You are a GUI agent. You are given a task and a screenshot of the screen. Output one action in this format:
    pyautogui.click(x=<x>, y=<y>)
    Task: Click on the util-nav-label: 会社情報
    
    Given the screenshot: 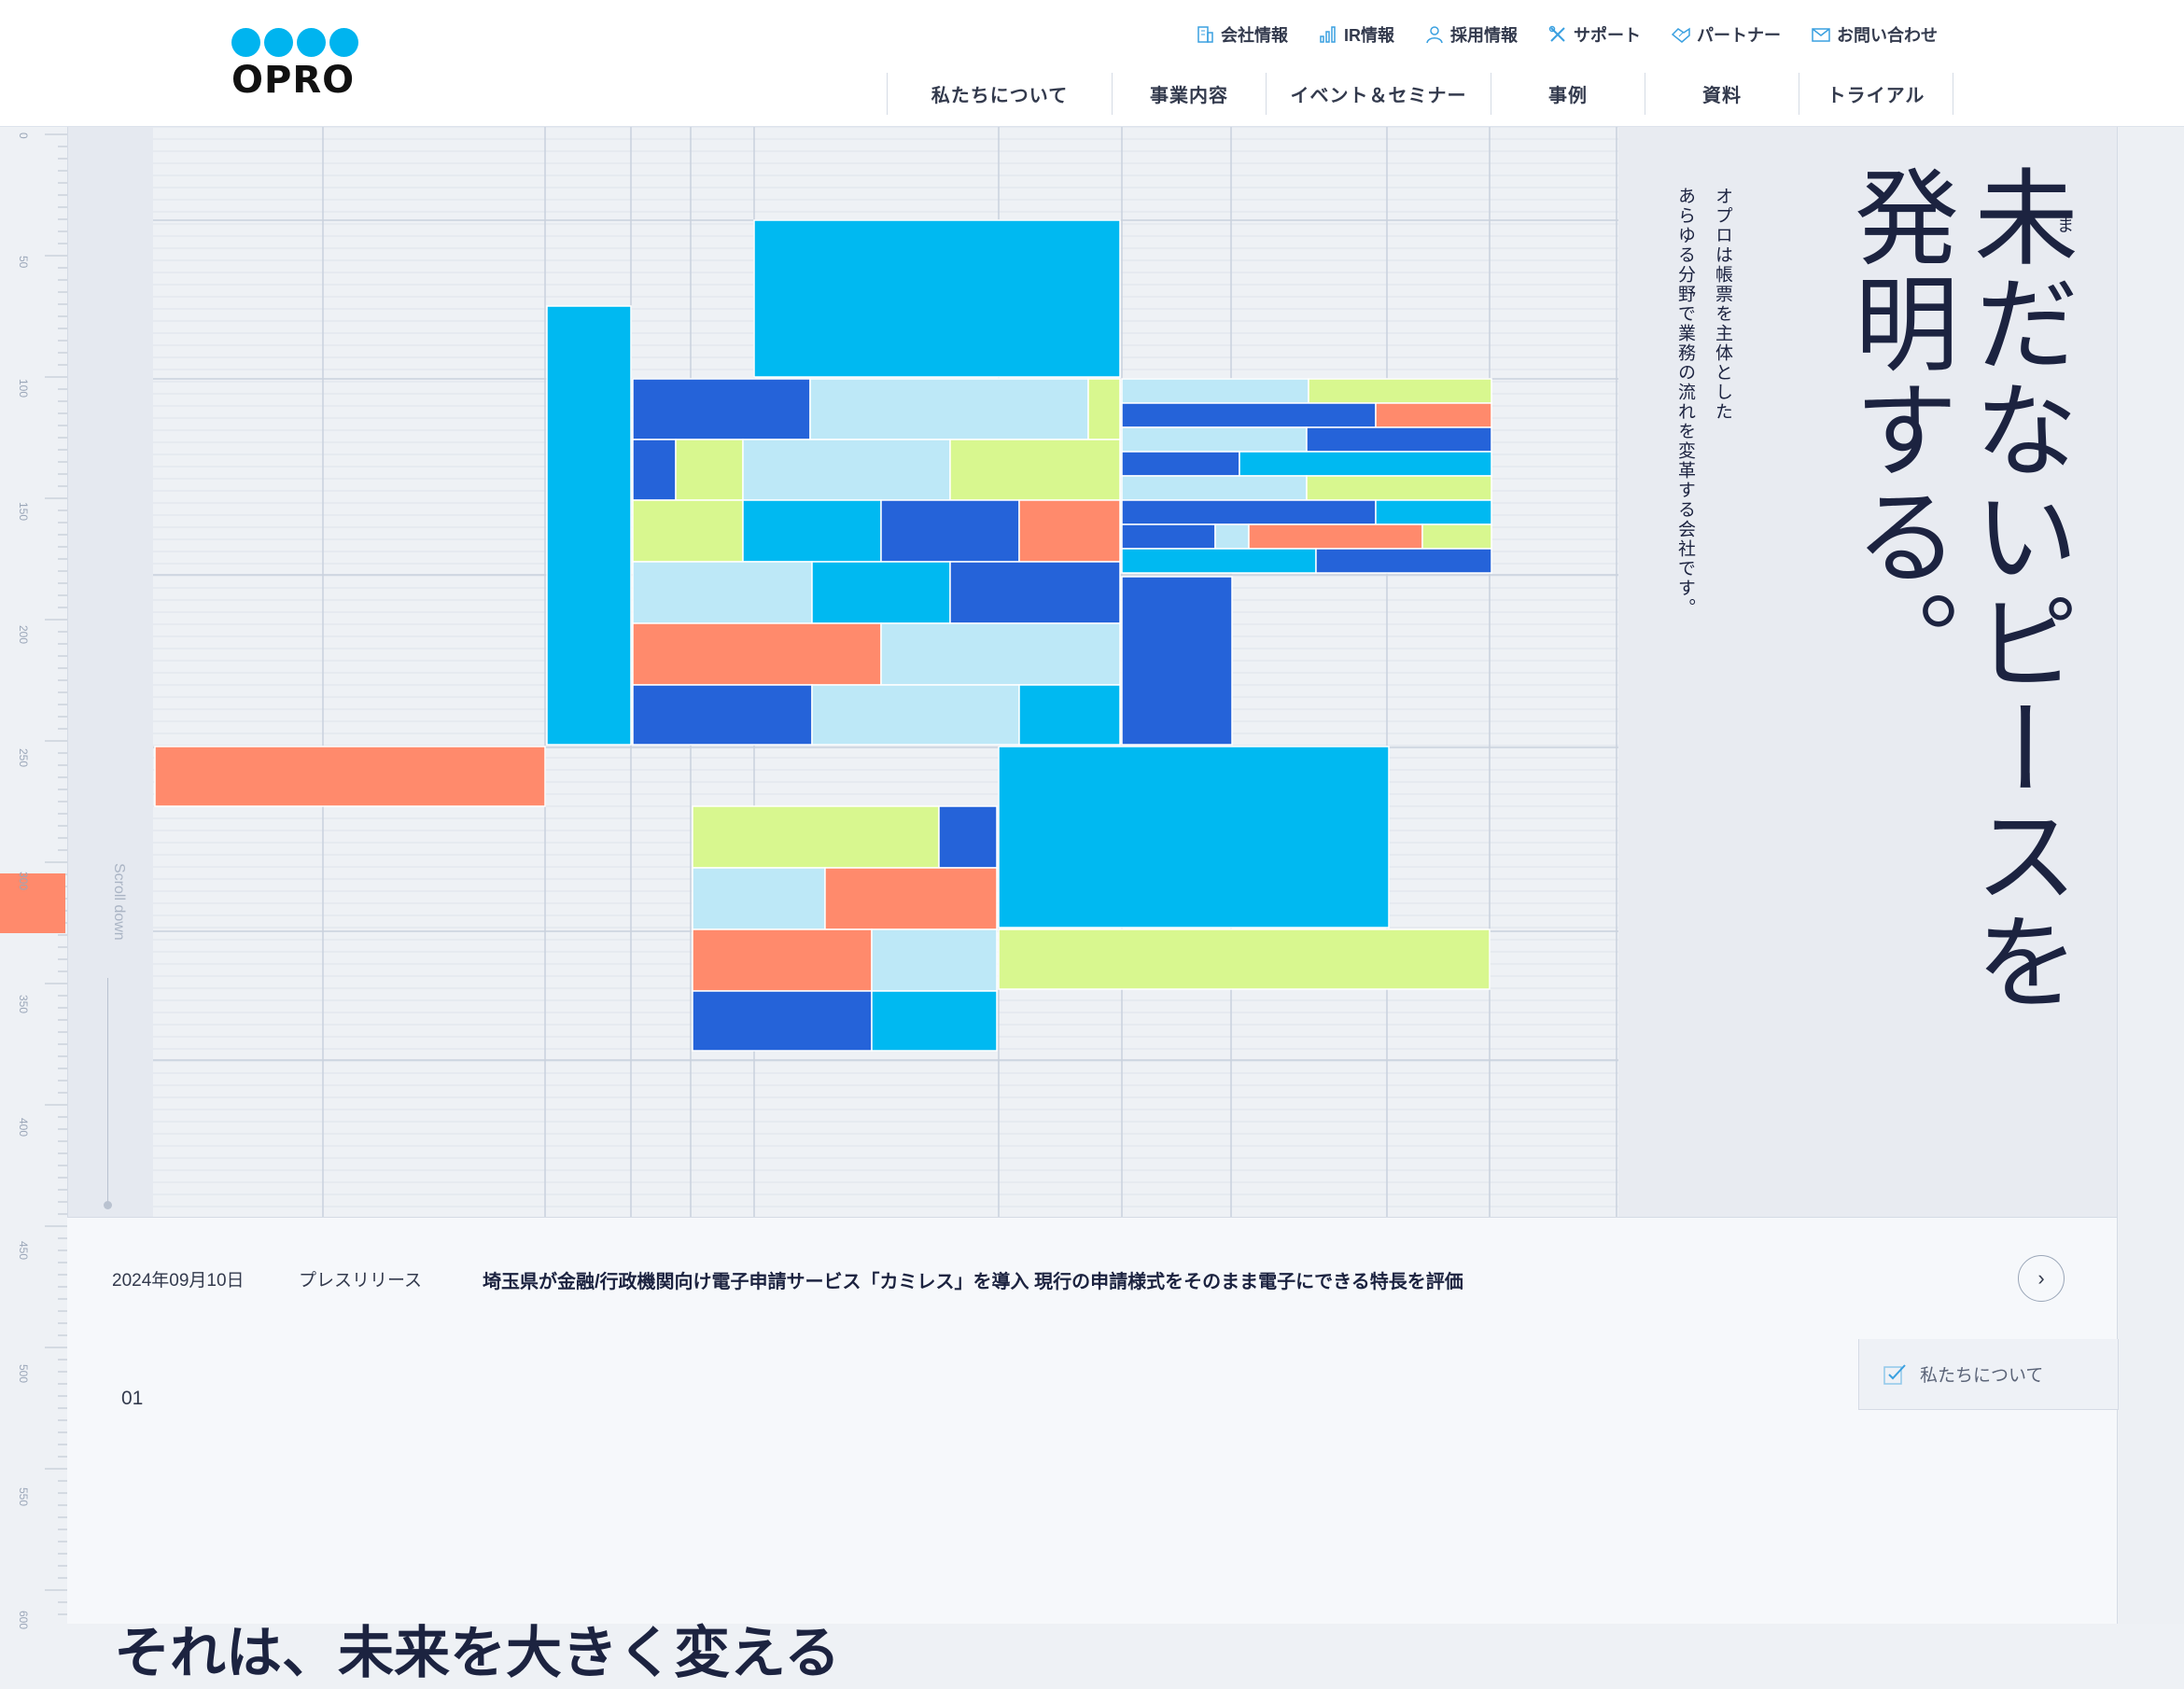 What is the action you would take?
    pyautogui.click(x=1254, y=36)
    